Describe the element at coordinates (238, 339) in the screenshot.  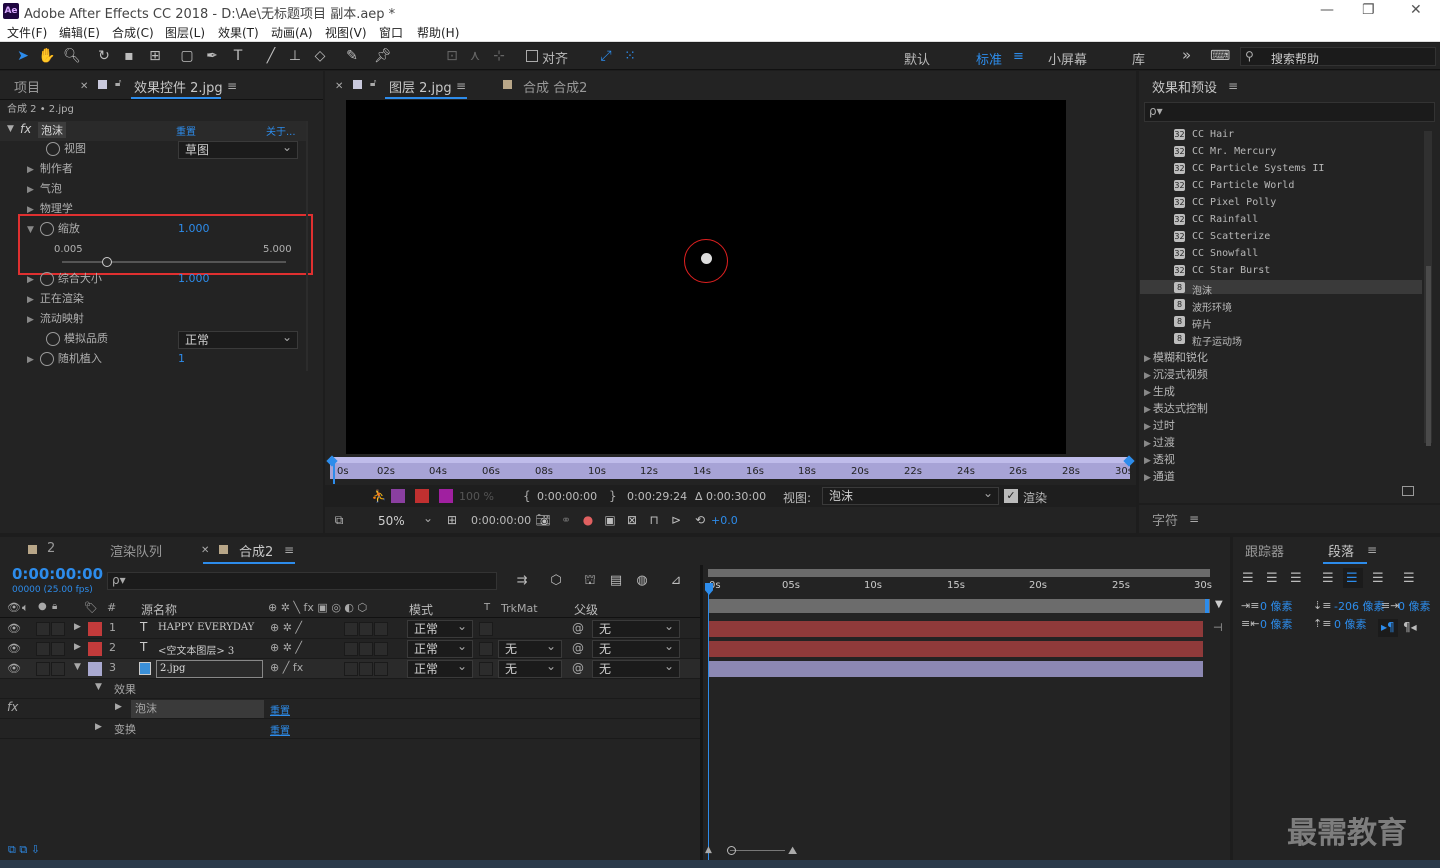
I see `sim-quality-dropdown: 正常` at that location.